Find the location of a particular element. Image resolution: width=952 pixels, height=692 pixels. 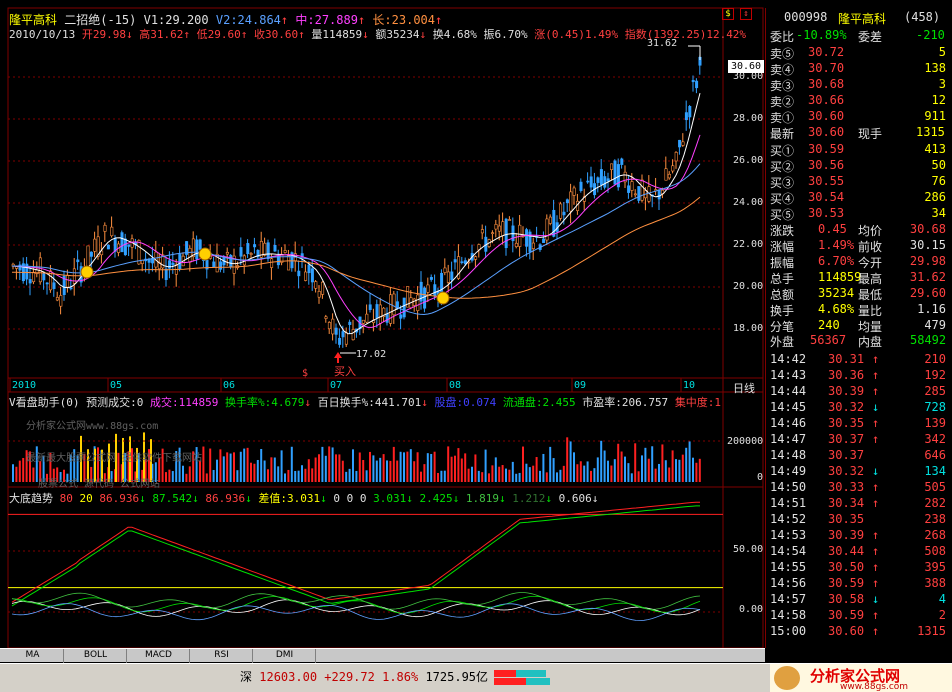

tab-boll: BOLL is located at coordinates (96, 656).